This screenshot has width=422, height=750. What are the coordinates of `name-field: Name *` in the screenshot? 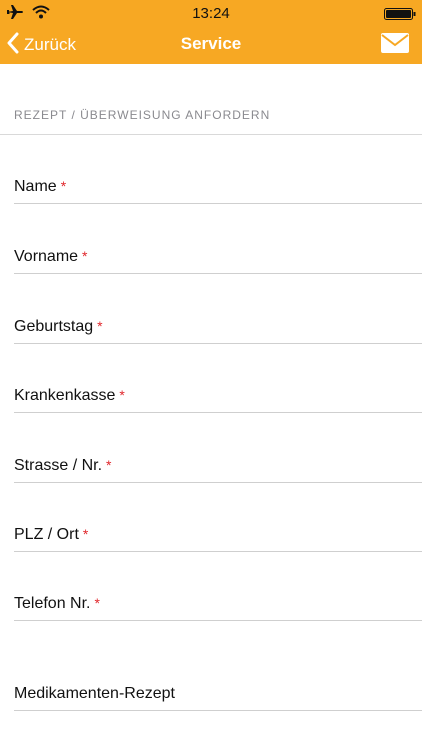 It's located at (218, 186).